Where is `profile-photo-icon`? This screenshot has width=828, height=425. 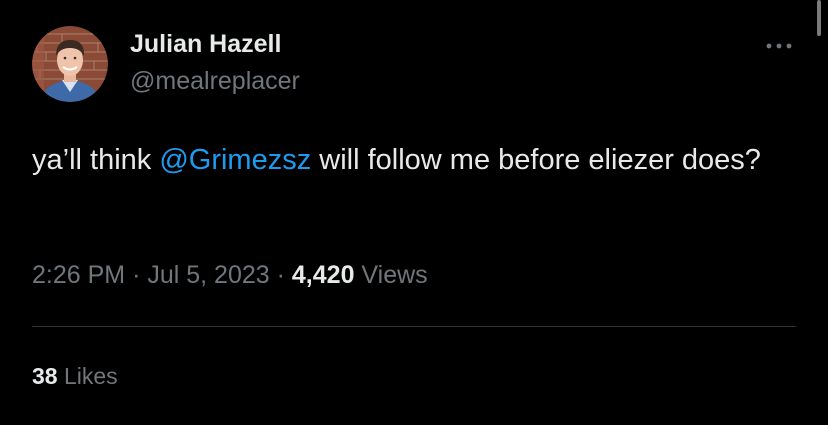 profile-photo-icon is located at coordinates (70, 64).